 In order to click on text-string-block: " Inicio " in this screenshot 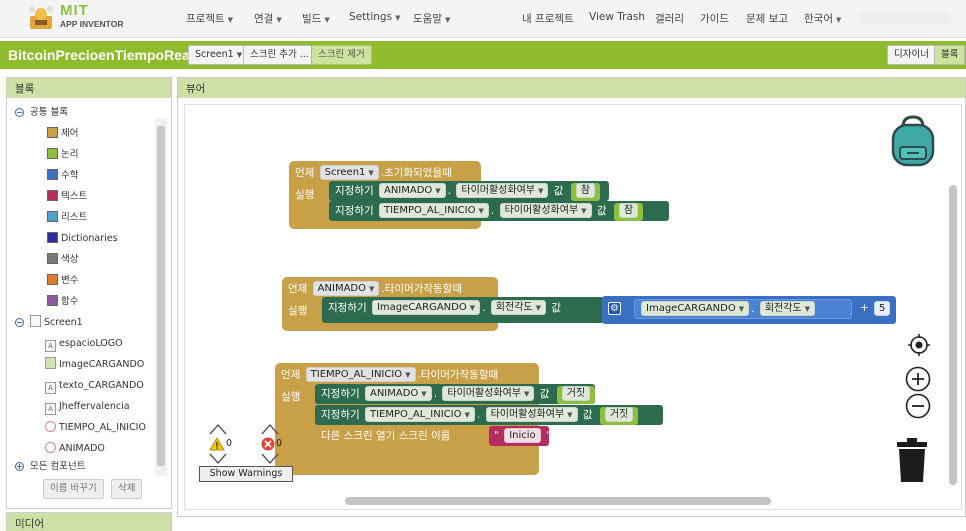, I will do `click(520, 436)`.